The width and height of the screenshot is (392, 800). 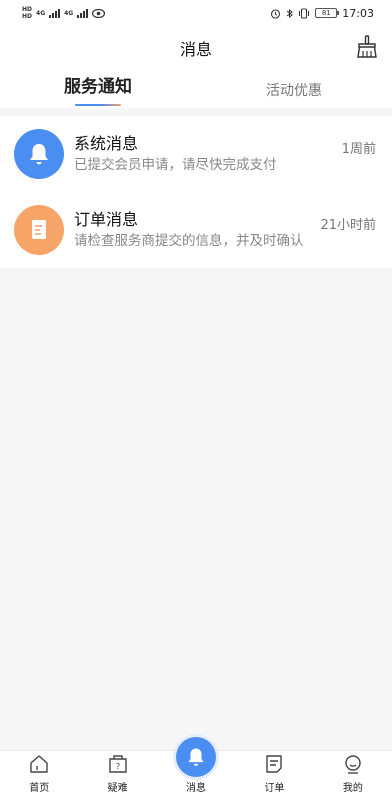 What do you see at coordinates (358, 13) in the screenshot?
I see `status-time: 17:03` at bounding box center [358, 13].